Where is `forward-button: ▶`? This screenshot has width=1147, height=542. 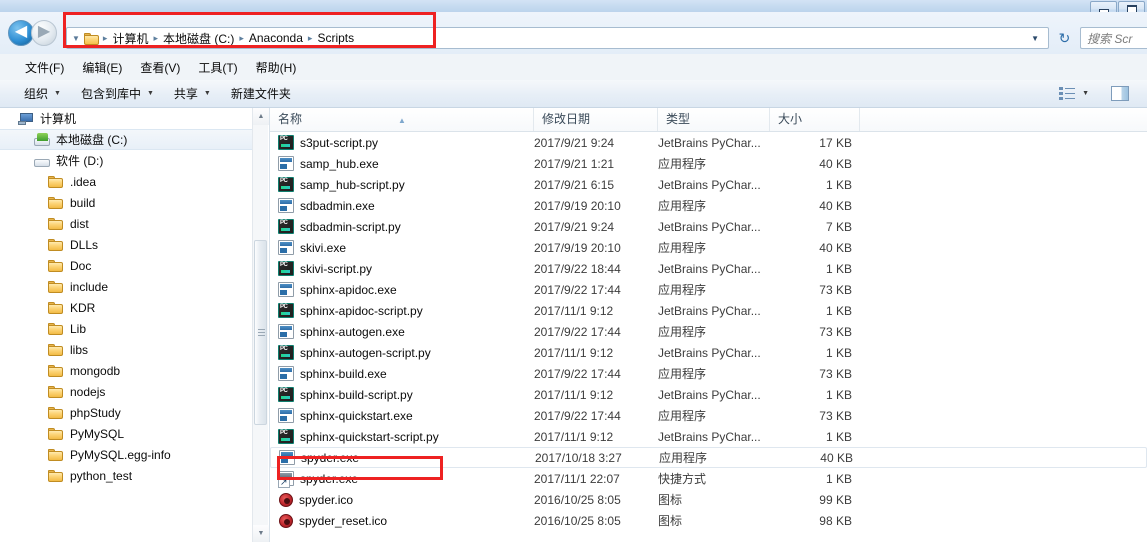
forward-button: ▶ is located at coordinates (44, 33).